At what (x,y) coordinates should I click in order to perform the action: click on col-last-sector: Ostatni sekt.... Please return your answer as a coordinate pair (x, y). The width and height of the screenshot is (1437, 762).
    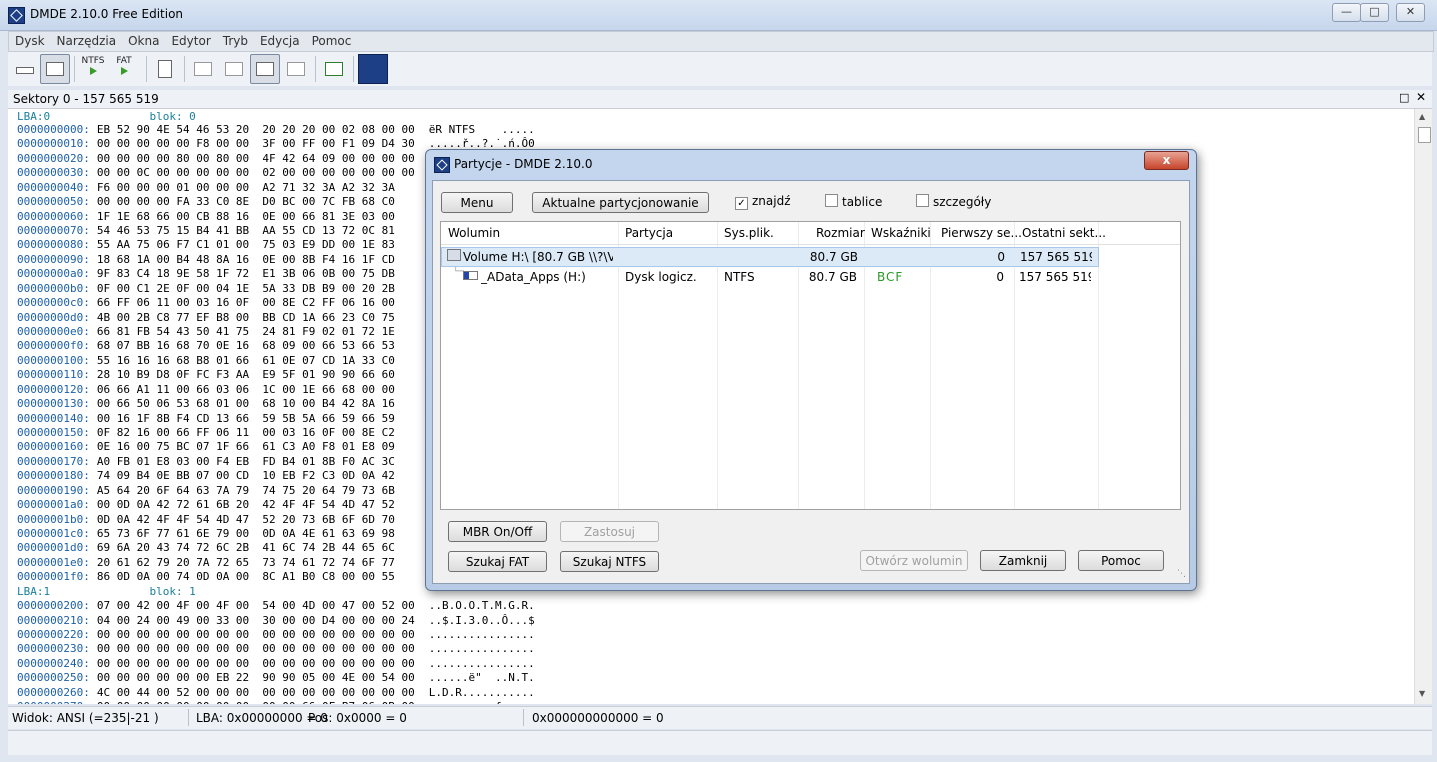
    Looking at the image, I should click on (1064, 233).